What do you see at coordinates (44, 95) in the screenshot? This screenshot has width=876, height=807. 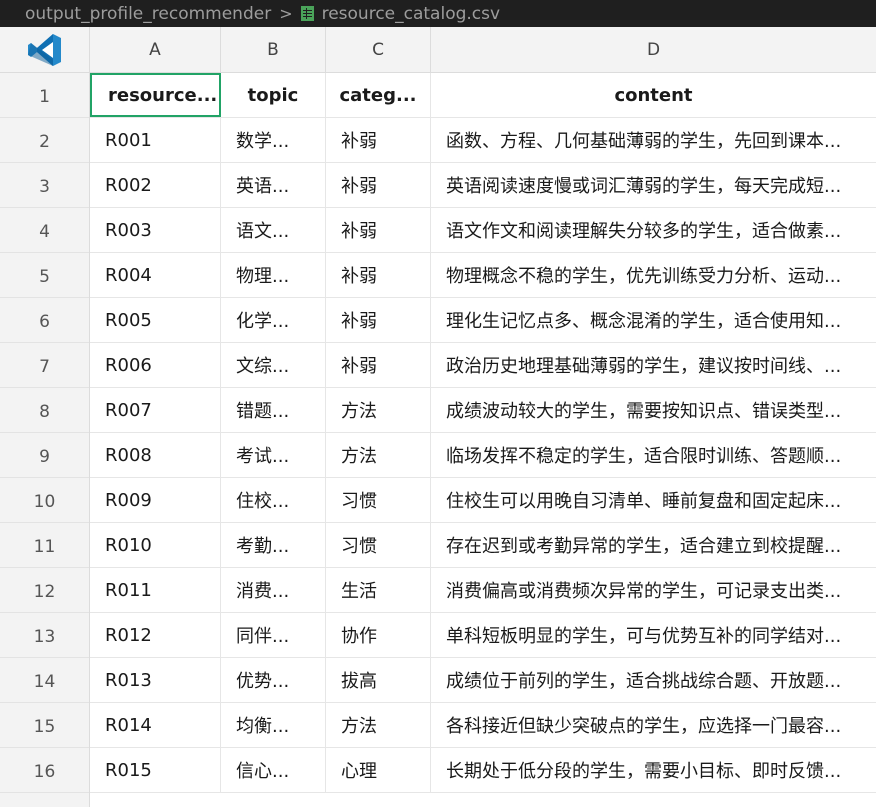 I see `row-number: 1` at bounding box center [44, 95].